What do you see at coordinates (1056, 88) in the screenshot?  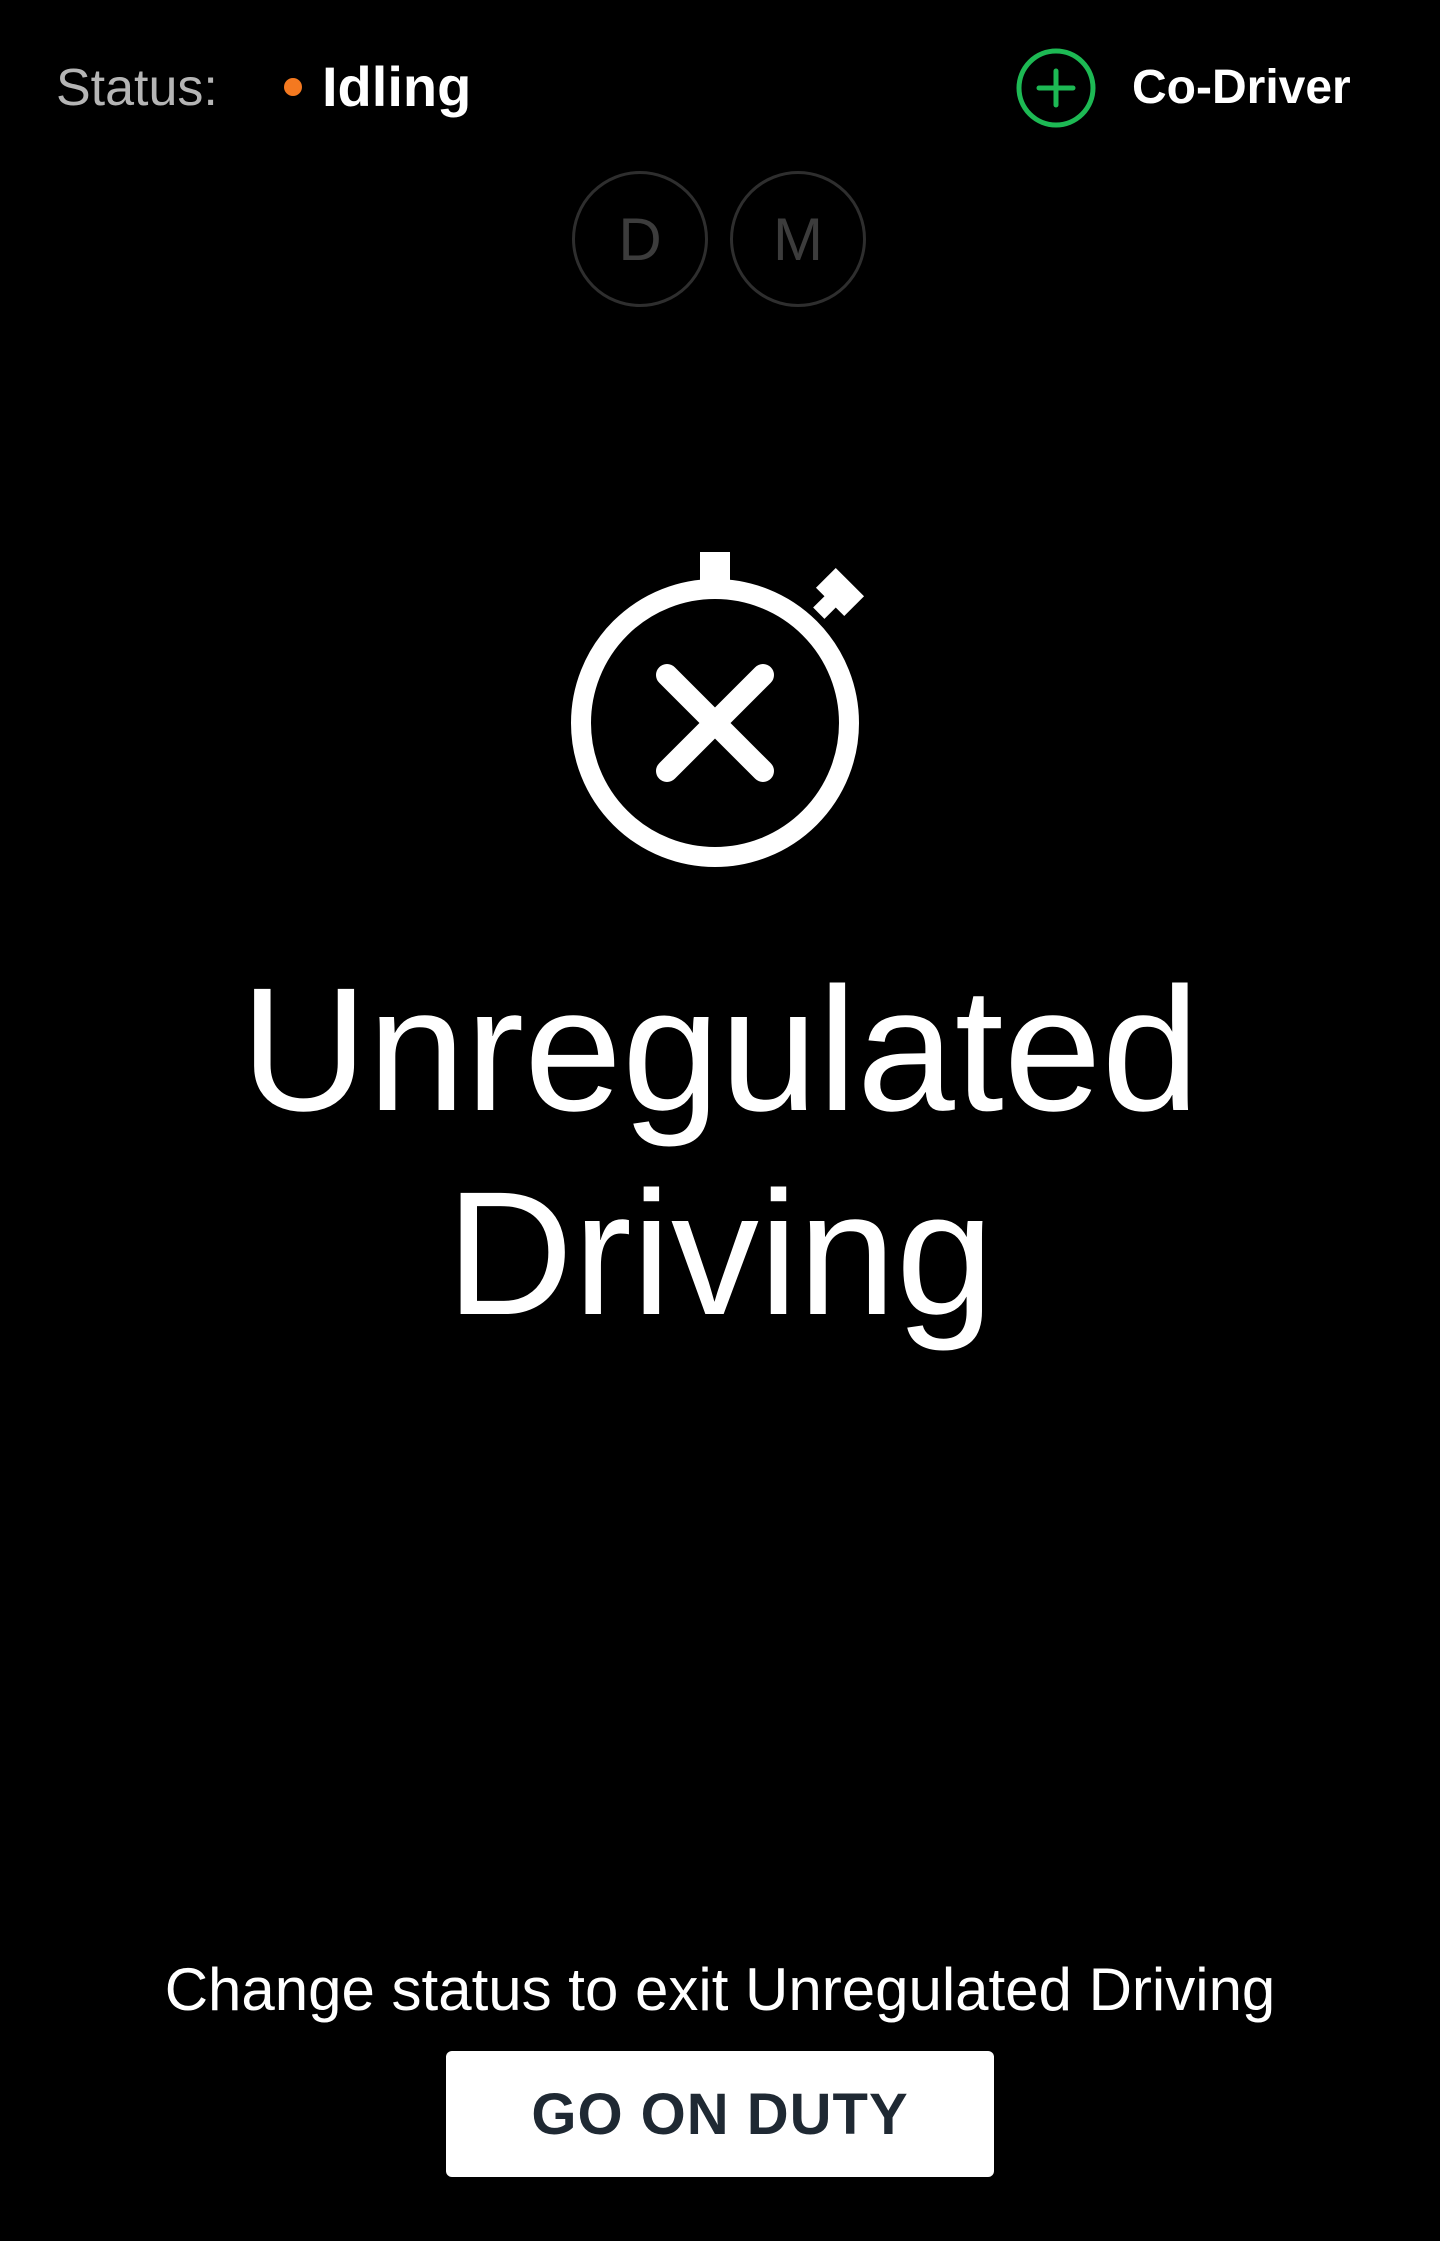 I see `plus-circle-icon` at bounding box center [1056, 88].